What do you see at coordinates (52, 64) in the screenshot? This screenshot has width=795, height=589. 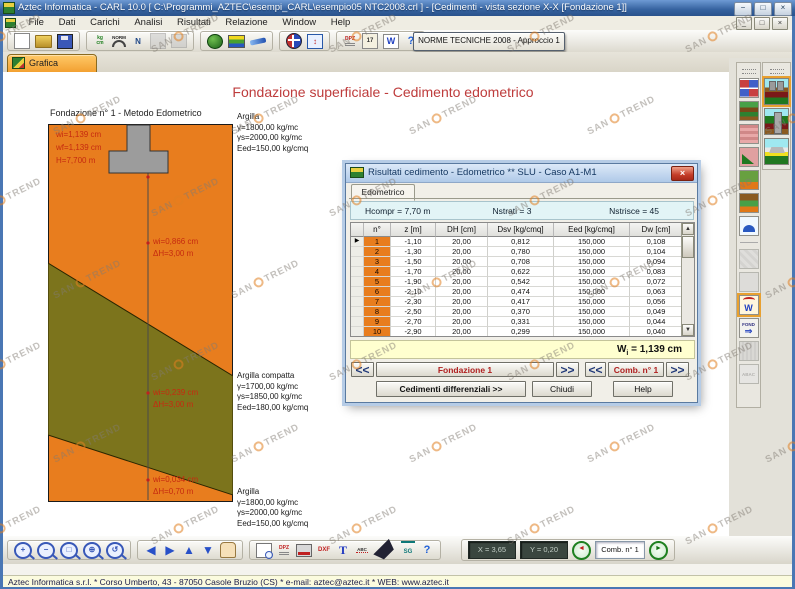 I see `tab-grafica: Grafica` at bounding box center [52, 64].